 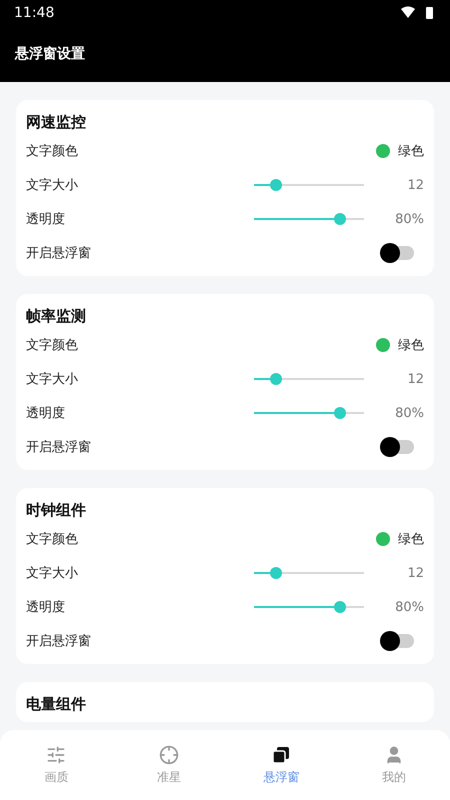 I want to click on card-title: 电量组件, so click(x=56, y=704).